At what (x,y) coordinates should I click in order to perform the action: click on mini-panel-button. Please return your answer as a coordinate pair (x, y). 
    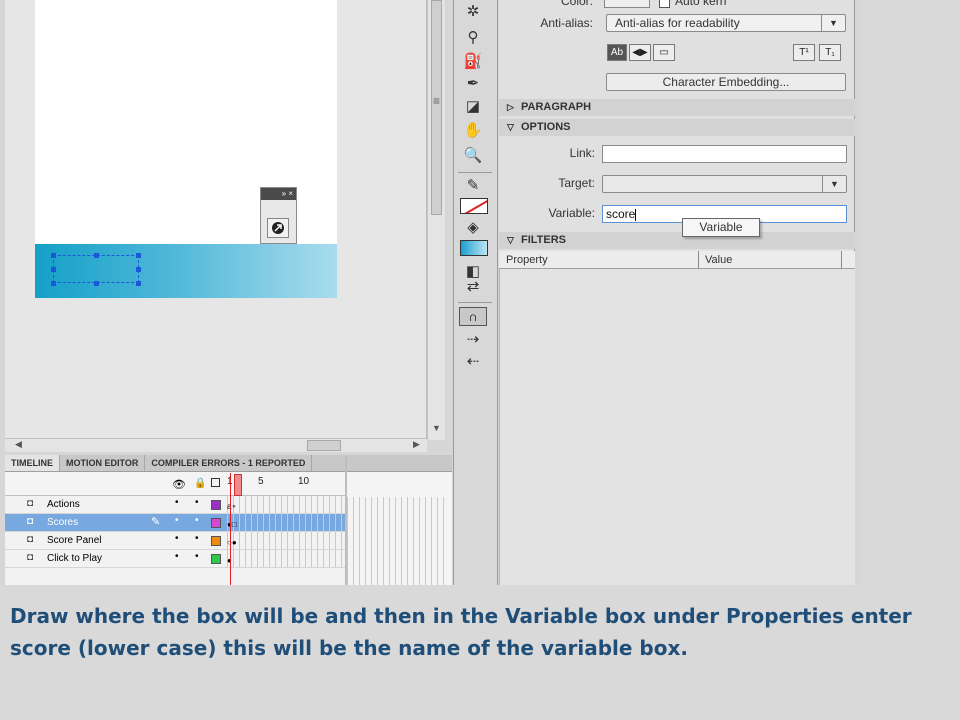
    Looking at the image, I should click on (278, 228).